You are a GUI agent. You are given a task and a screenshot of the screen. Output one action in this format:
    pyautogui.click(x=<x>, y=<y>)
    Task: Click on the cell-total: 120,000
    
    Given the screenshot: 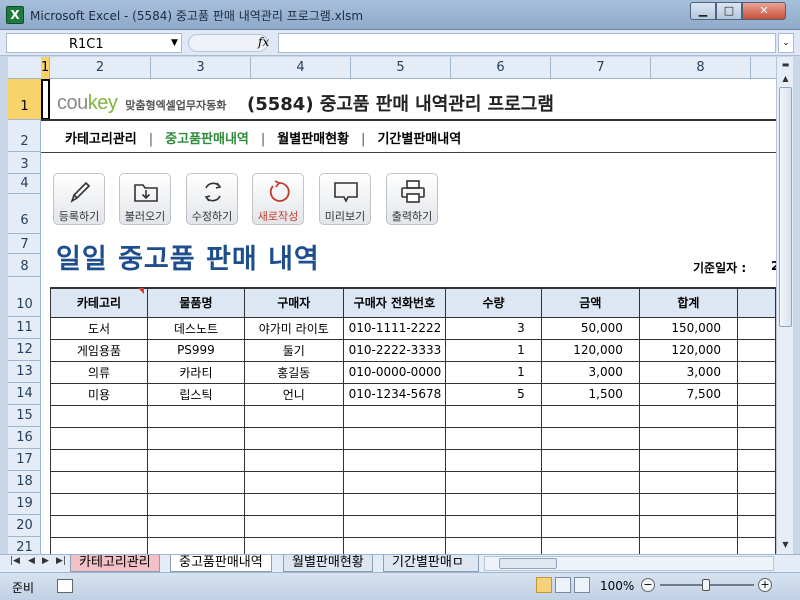 What is the action you would take?
    pyautogui.click(x=688, y=350)
    